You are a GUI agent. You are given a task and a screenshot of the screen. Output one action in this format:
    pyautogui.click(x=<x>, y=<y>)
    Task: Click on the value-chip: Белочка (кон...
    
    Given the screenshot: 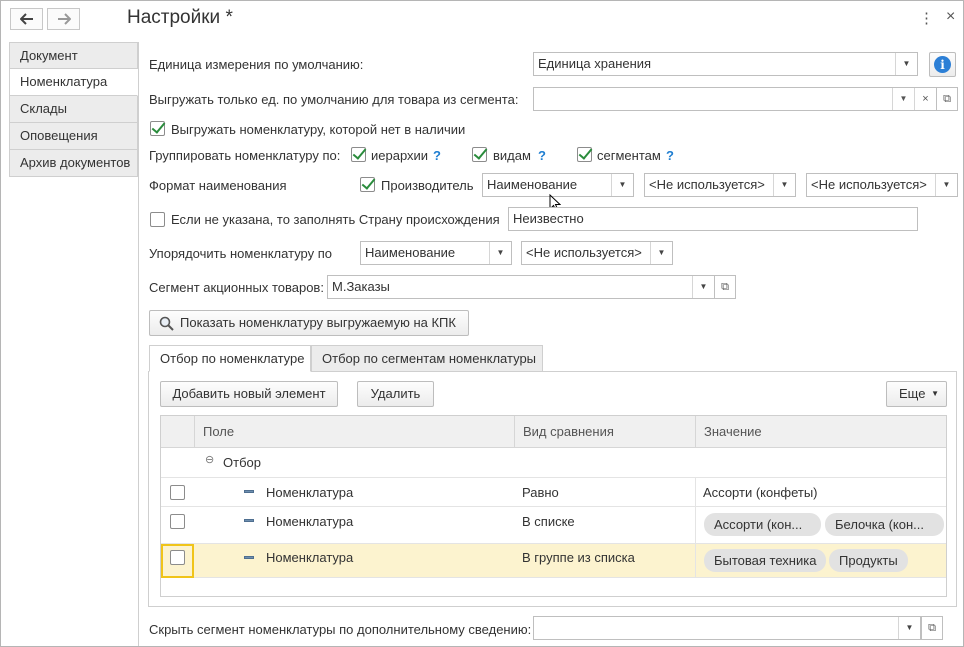 What is the action you would take?
    pyautogui.click(x=884, y=524)
    